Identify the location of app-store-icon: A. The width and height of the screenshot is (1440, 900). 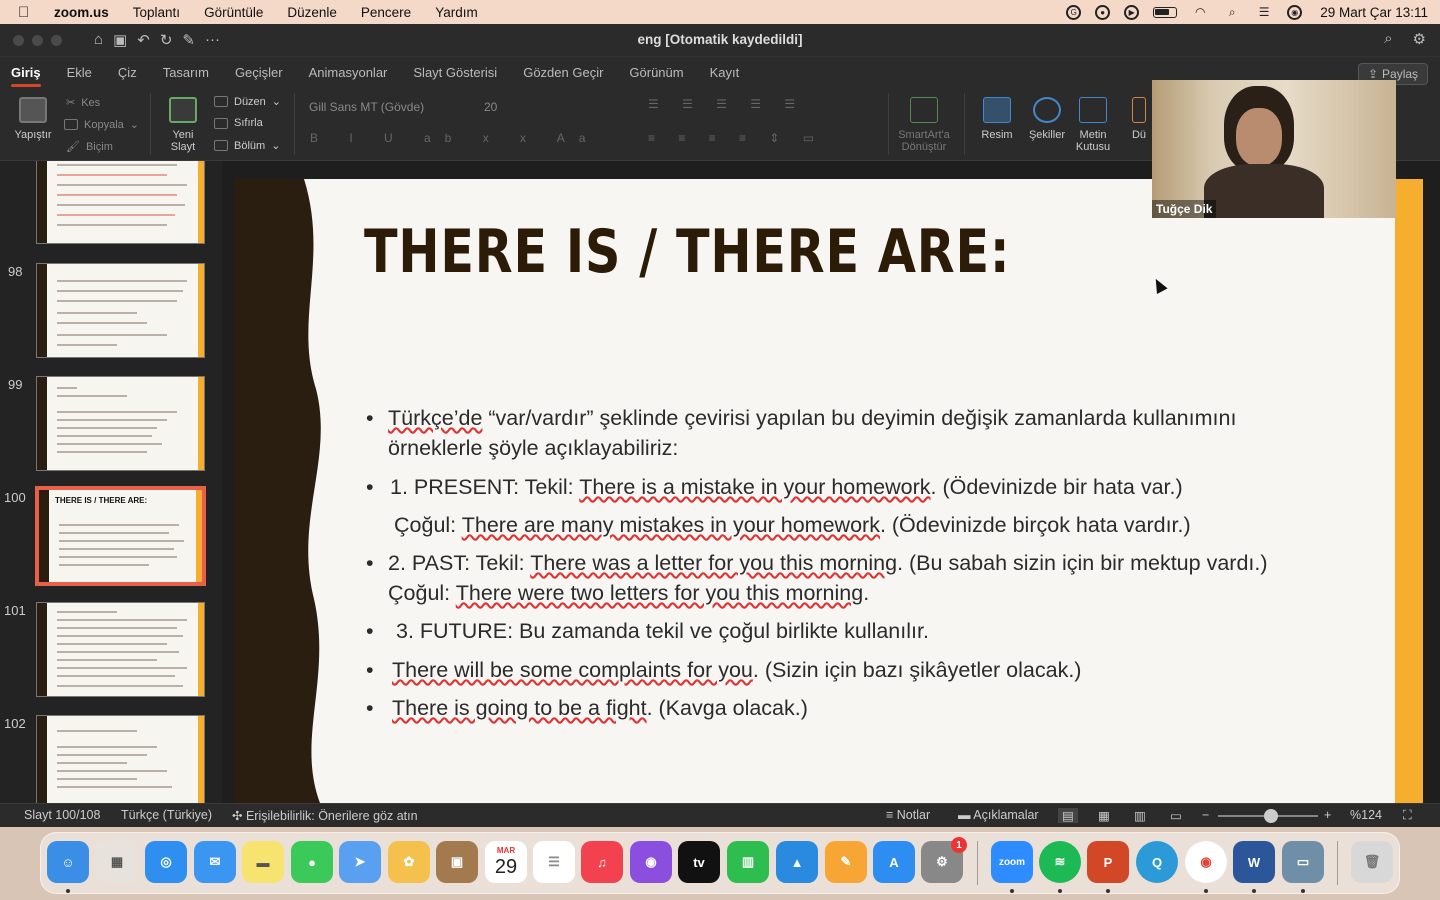
(894, 862).